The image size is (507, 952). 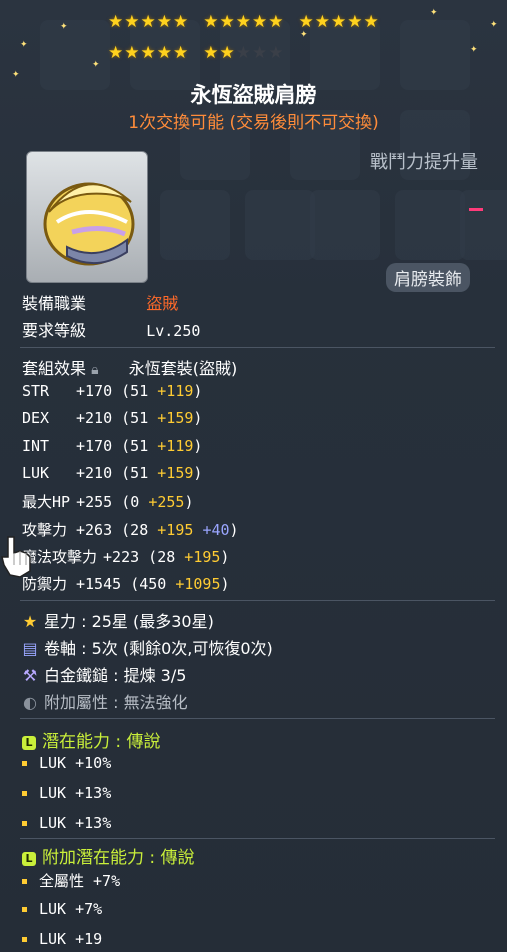 What do you see at coordinates (36, 445) in the screenshot?
I see `stat-name: INT` at bounding box center [36, 445].